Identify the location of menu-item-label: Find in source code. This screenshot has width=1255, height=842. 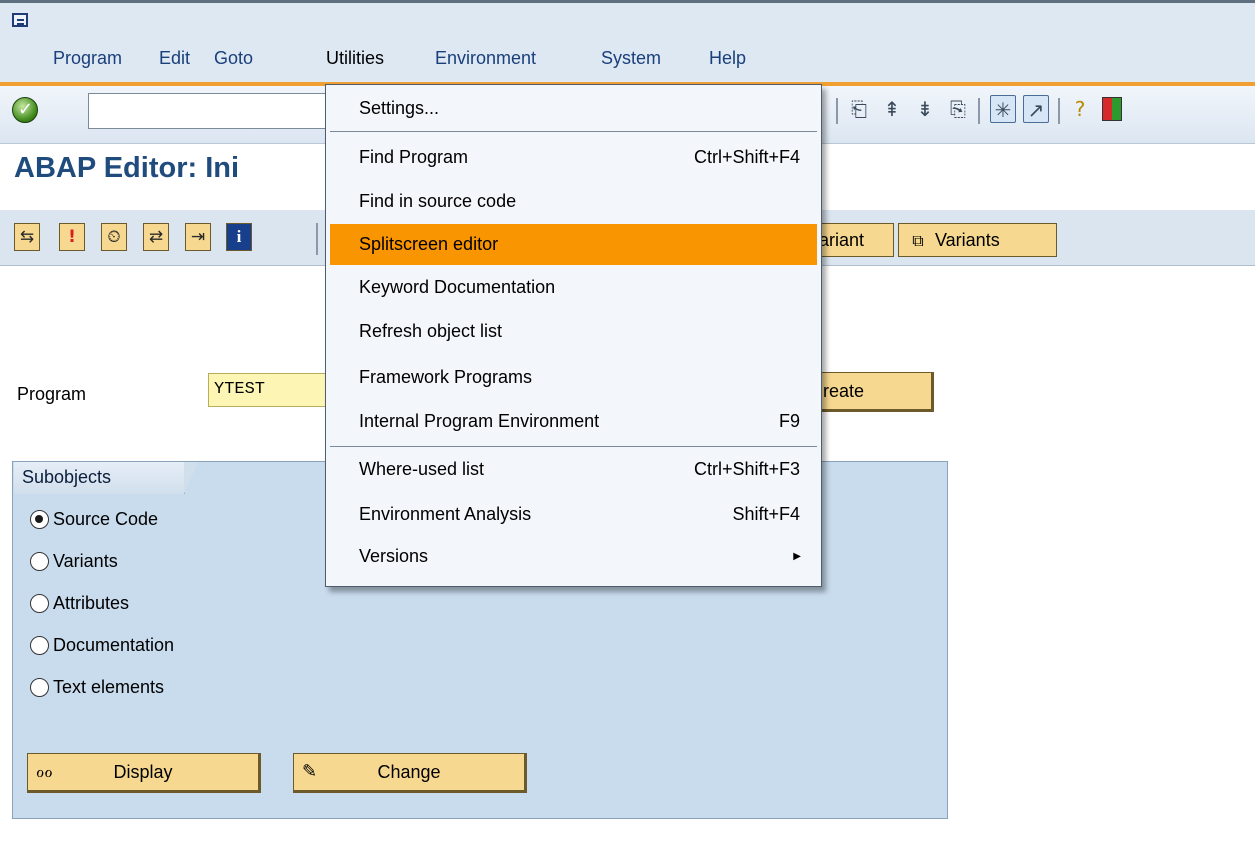
(438, 201).